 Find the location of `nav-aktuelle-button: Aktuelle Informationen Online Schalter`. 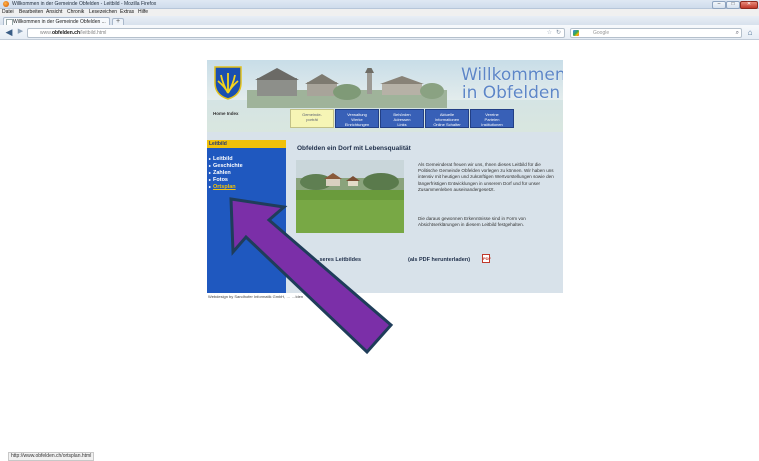

nav-aktuelle-button: Aktuelle Informationen Online Schalter is located at coordinates (447, 118).